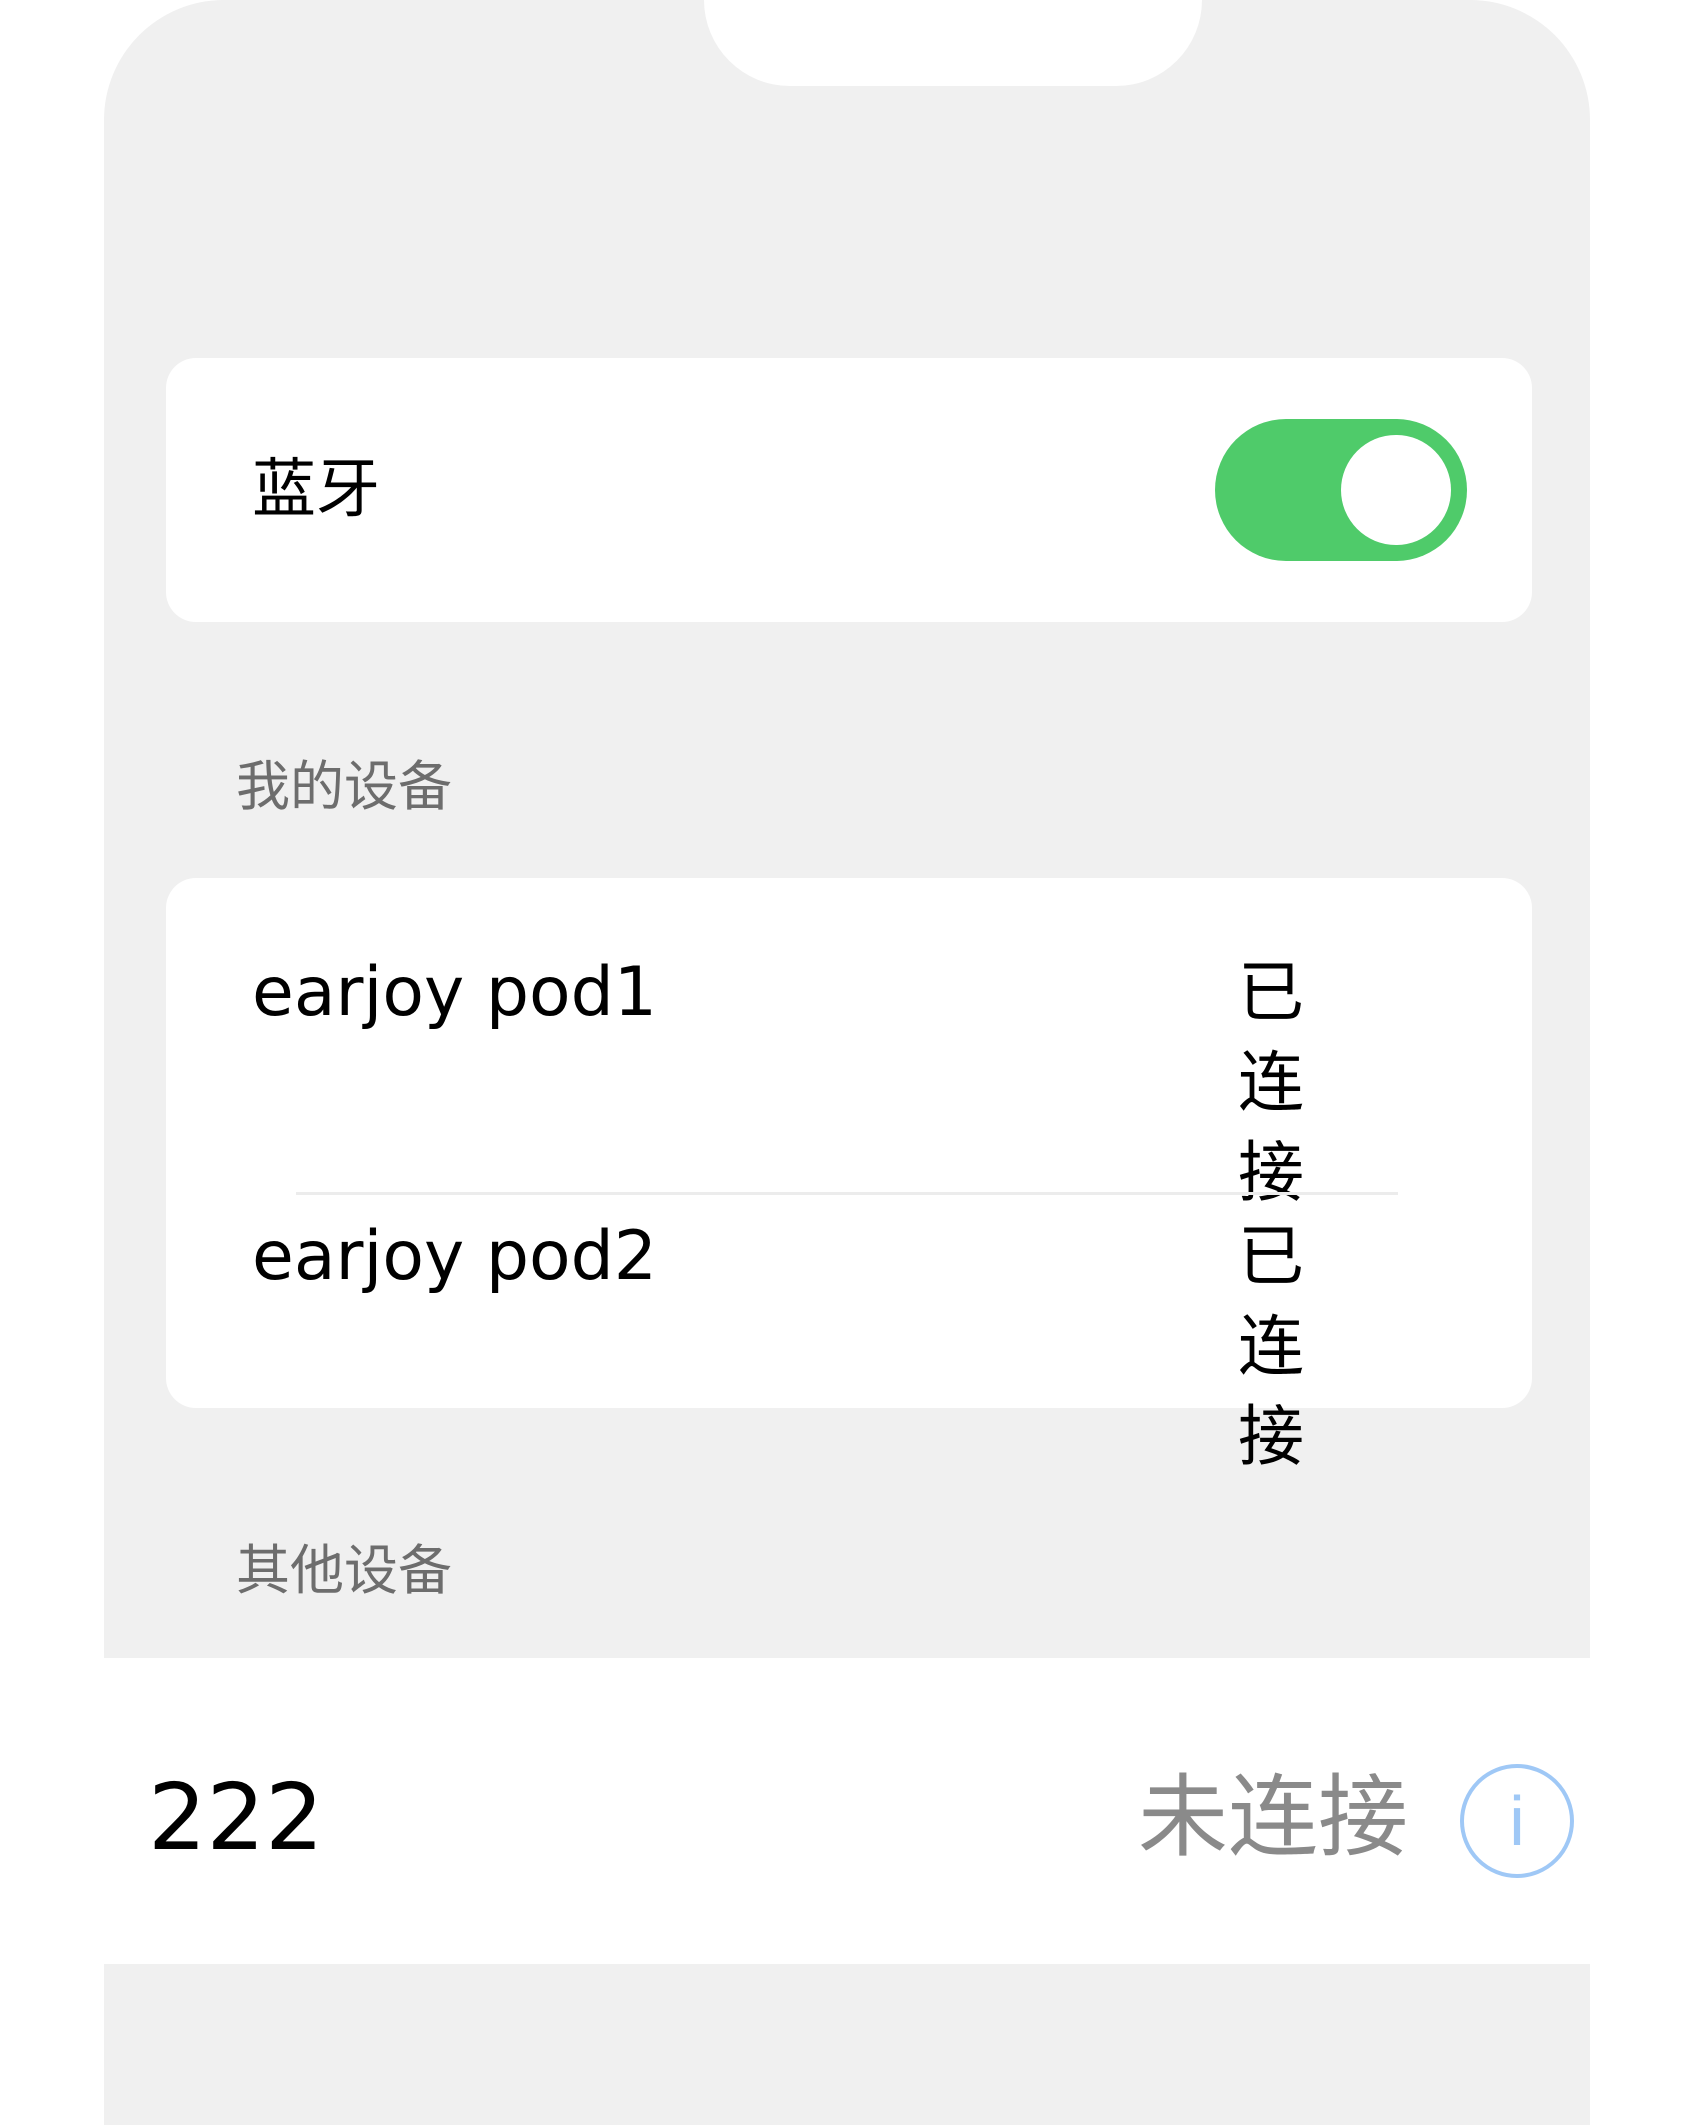  What do you see at coordinates (683, 1343) in the screenshot?
I see `device-row-earjoy-pod2: earjoy pod2 已连接` at bounding box center [683, 1343].